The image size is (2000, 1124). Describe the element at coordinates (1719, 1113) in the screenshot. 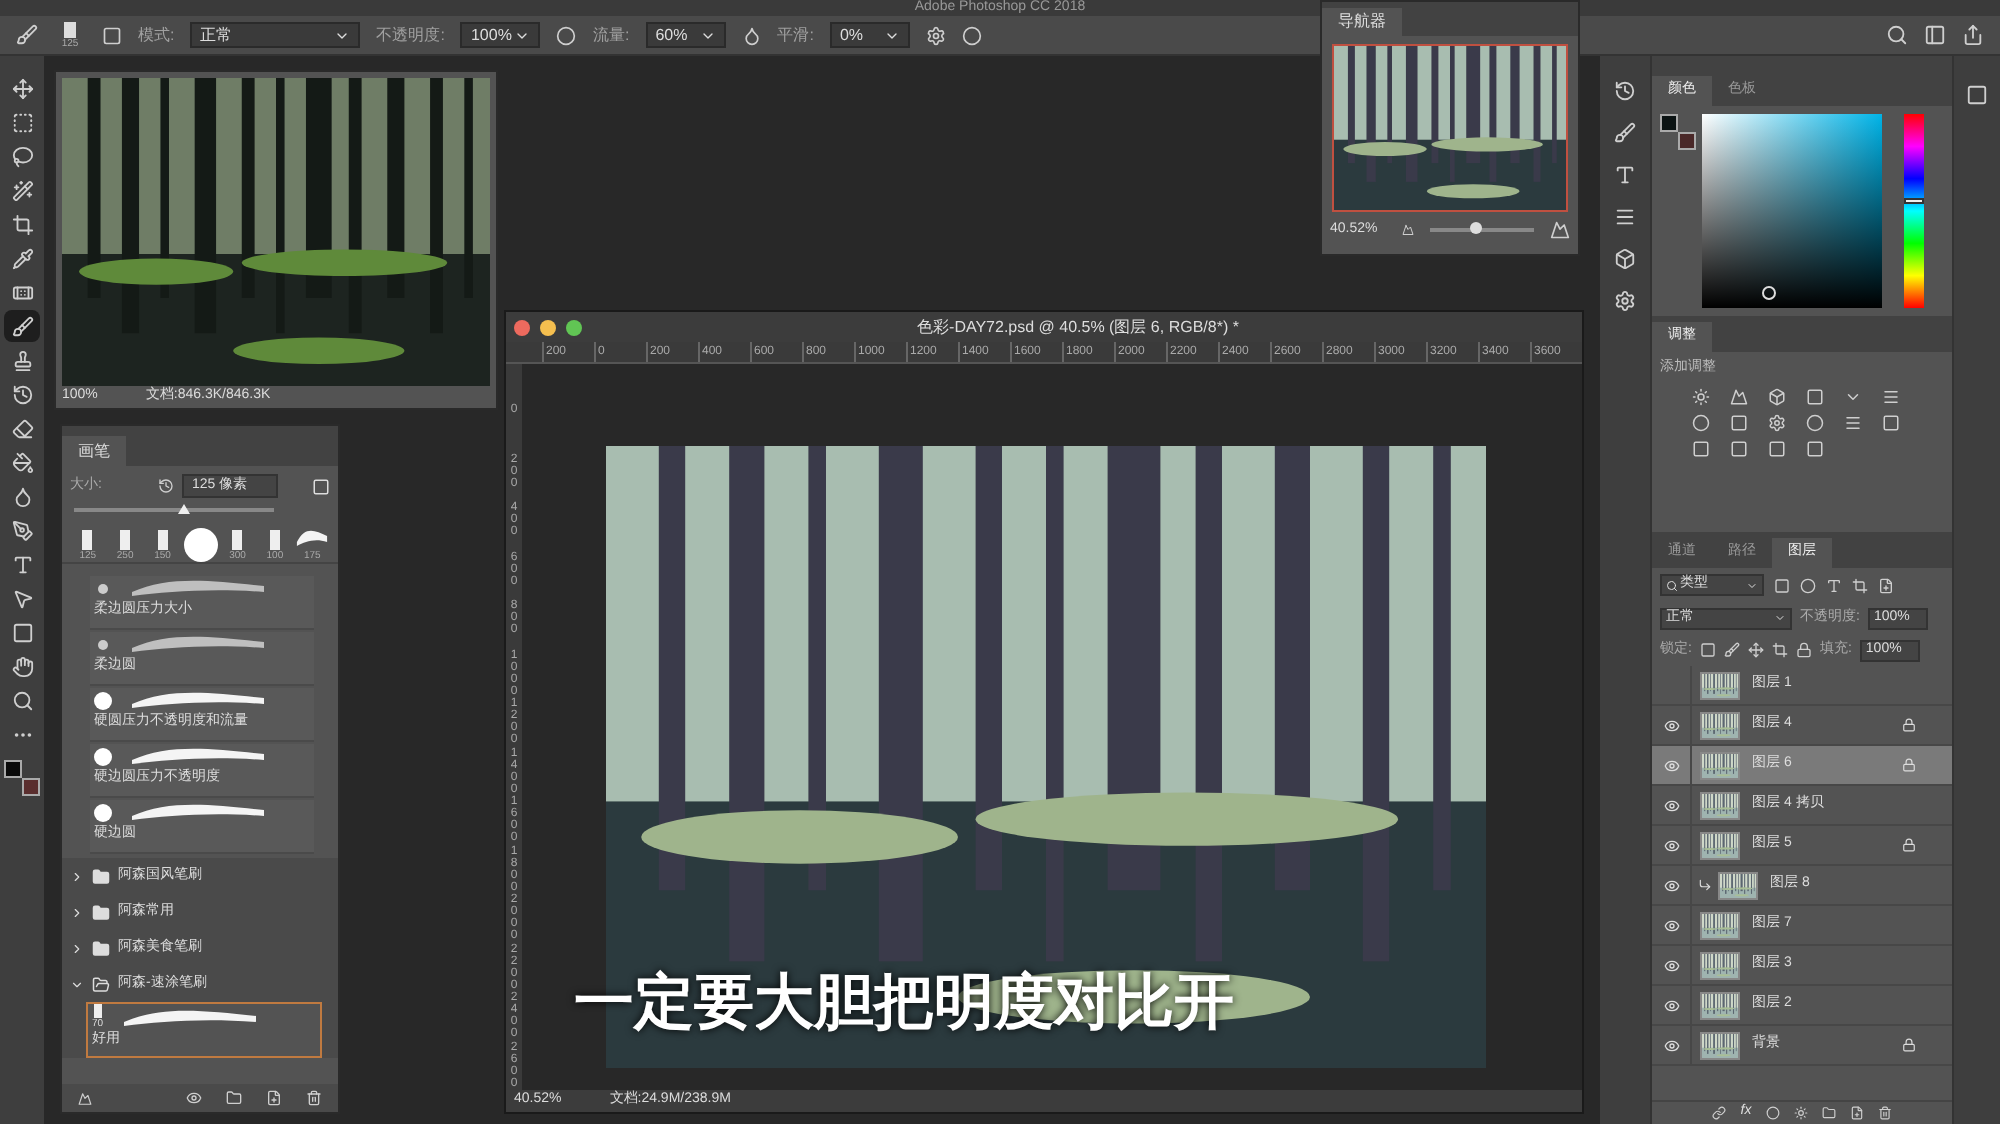

I see `link-icon` at that location.